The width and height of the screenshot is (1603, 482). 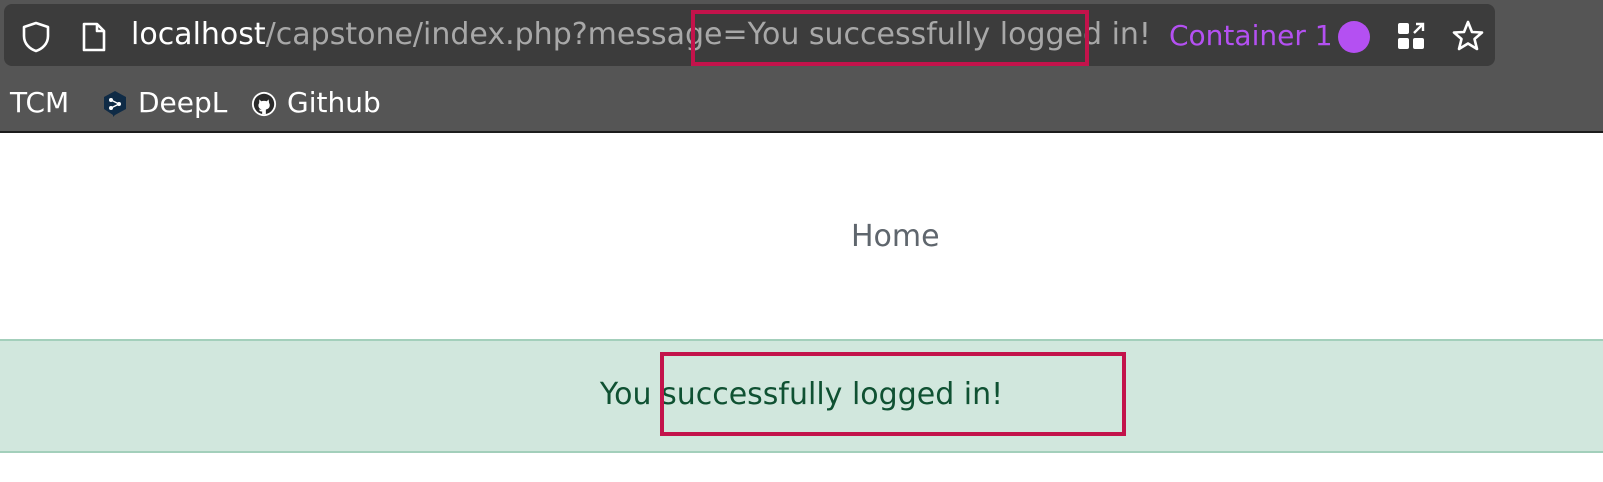 I want to click on bookmark-tcm: TCM, so click(x=39, y=103).